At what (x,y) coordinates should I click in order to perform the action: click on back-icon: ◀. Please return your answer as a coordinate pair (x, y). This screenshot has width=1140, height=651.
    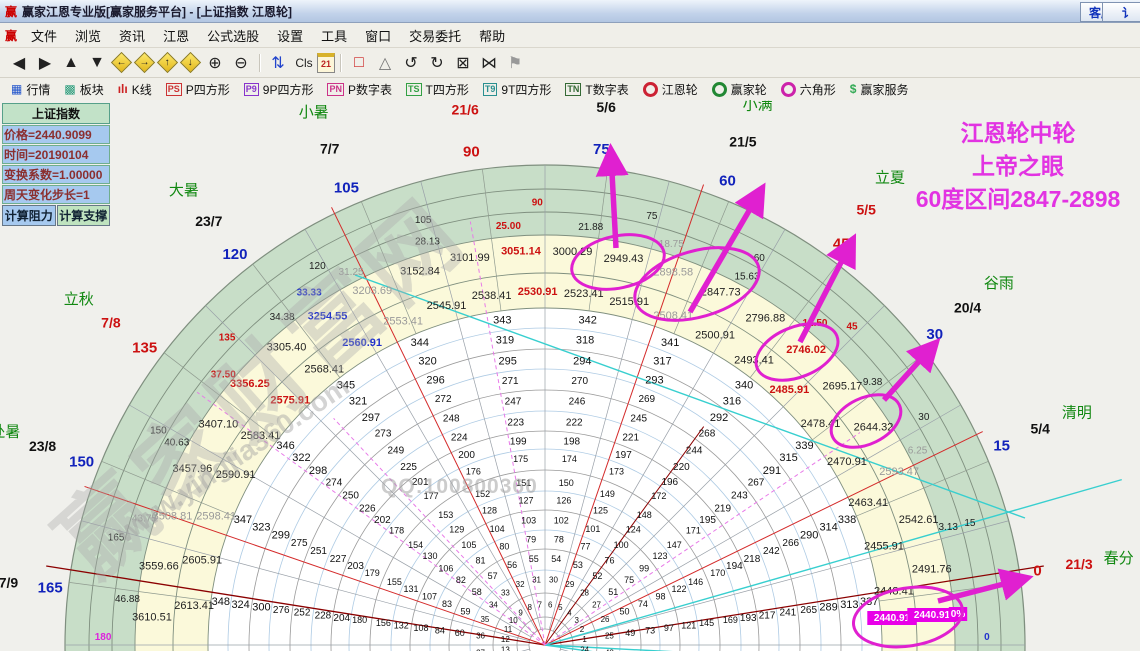
    Looking at the image, I should click on (19, 63).